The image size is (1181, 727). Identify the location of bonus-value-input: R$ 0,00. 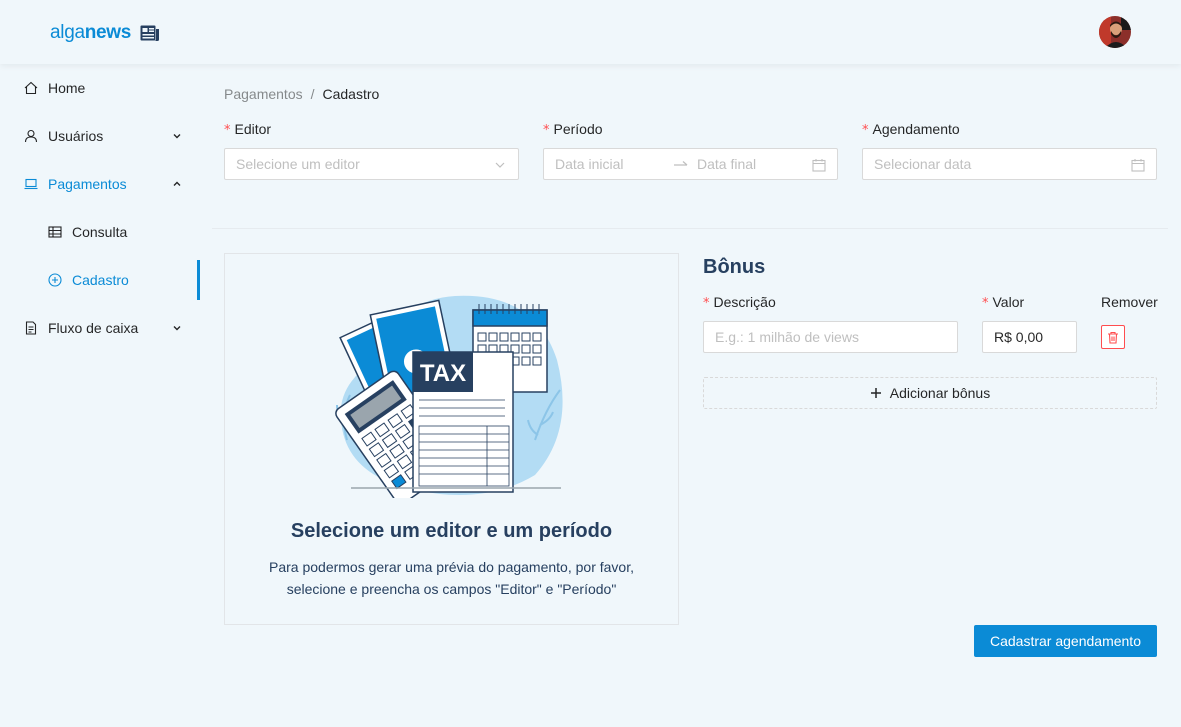
(1029, 337).